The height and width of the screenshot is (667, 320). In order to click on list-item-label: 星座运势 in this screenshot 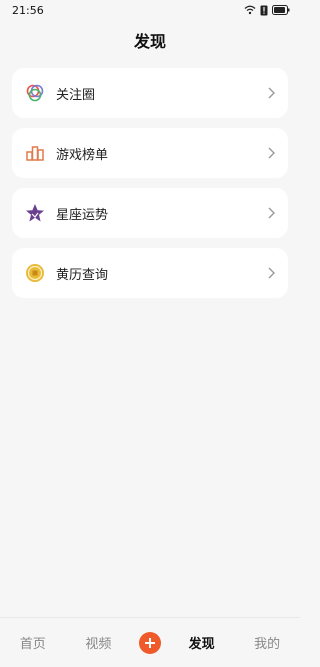, I will do `click(82, 215)`.